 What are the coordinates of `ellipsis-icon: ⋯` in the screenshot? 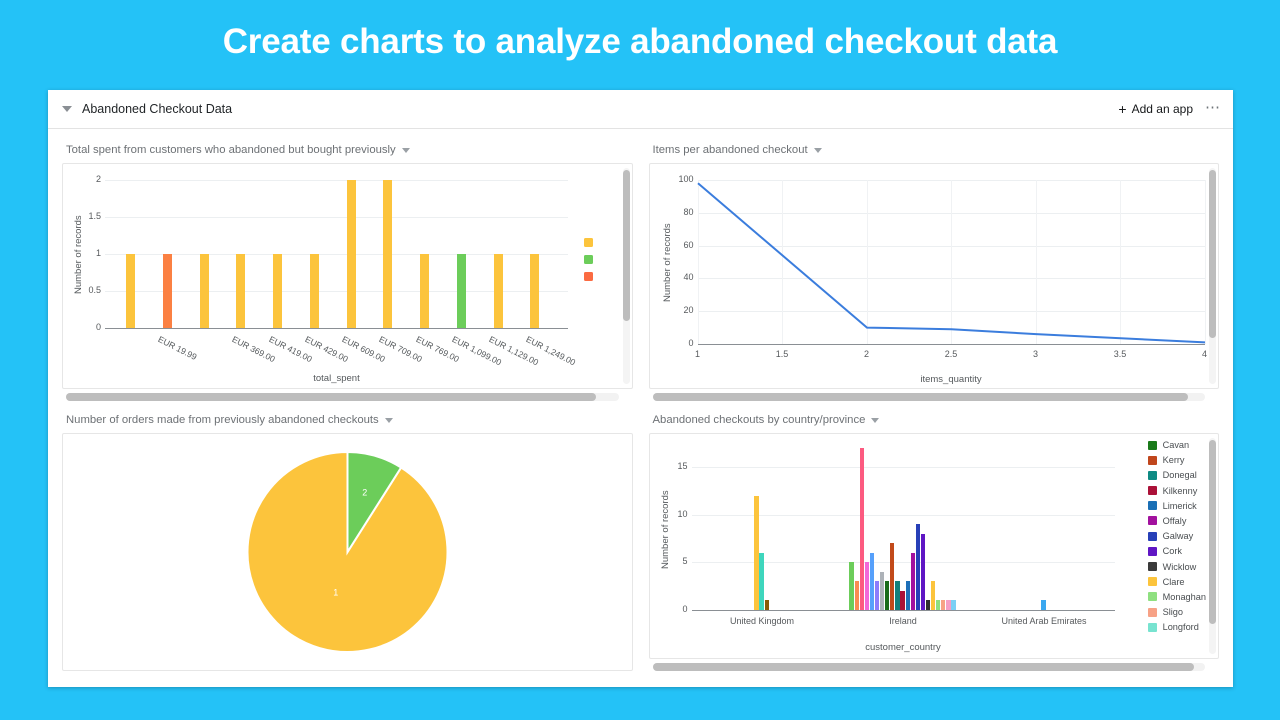 It's located at (1213, 109).